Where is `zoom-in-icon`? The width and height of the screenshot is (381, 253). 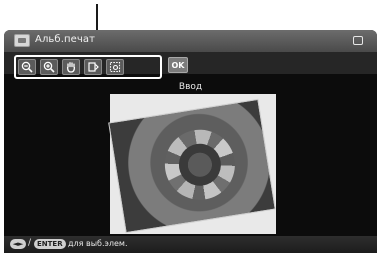
zoom-in-icon is located at coordinates (49, 67).